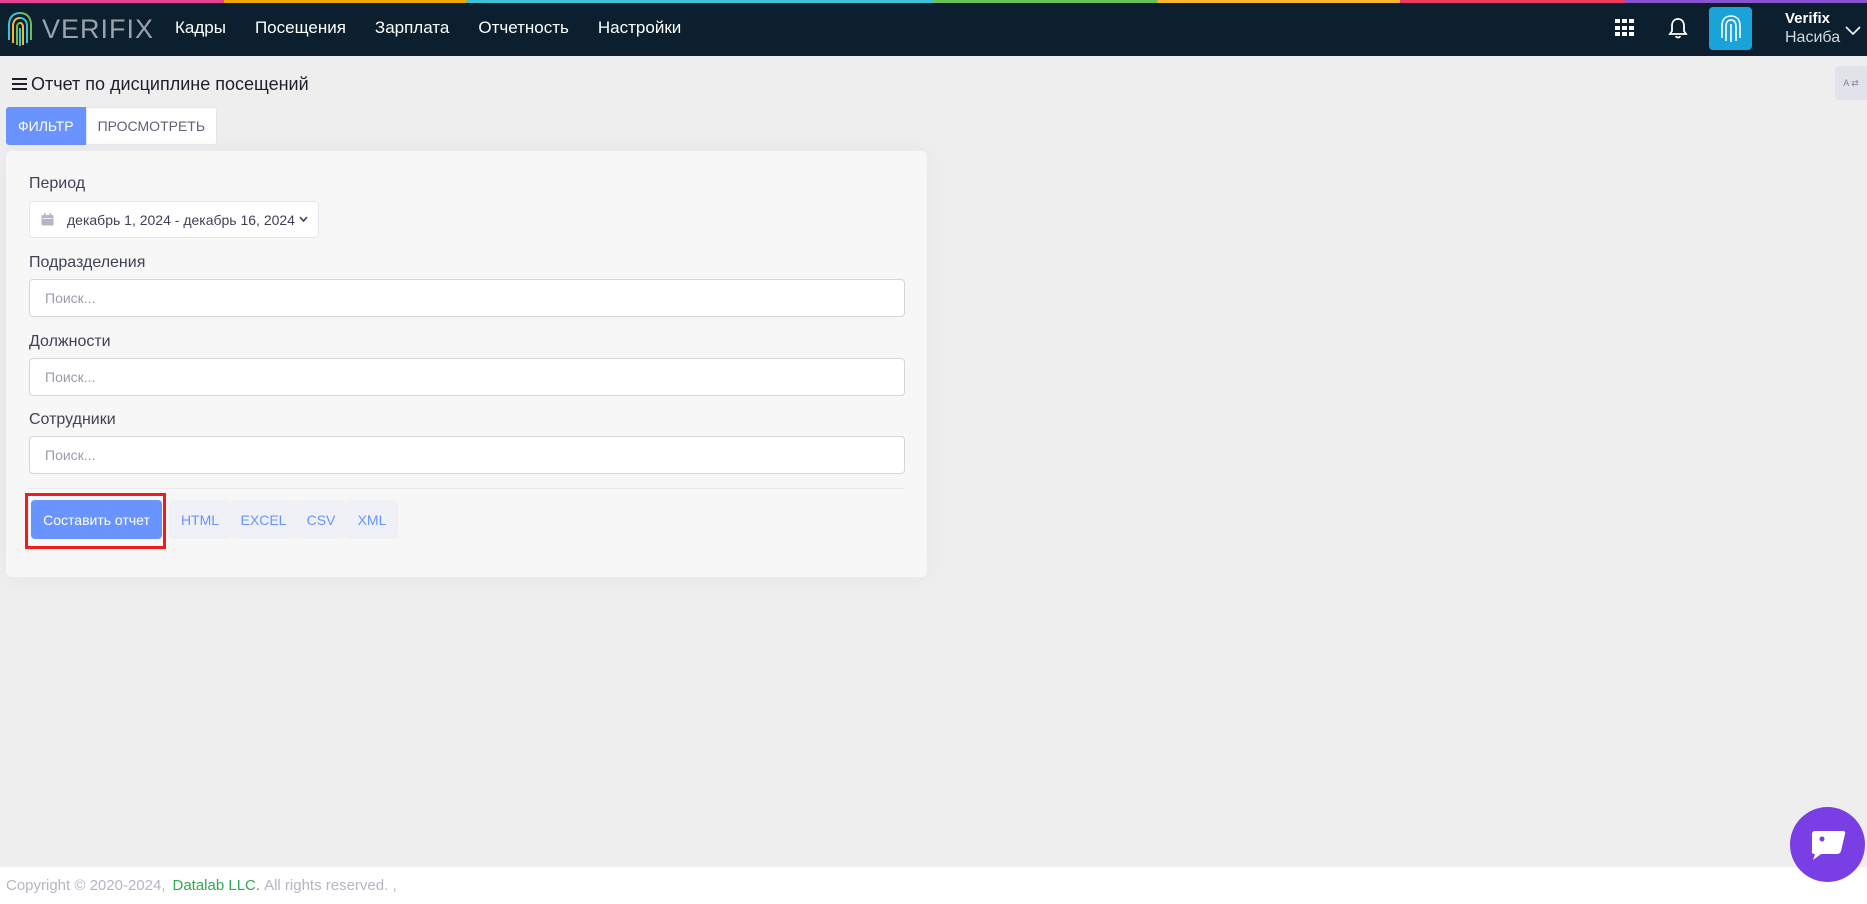  What do you see at coordinates (96, 519) in the screenshot?
I see `build-report-button: Составить отчет` at bounding box center [96, 519].